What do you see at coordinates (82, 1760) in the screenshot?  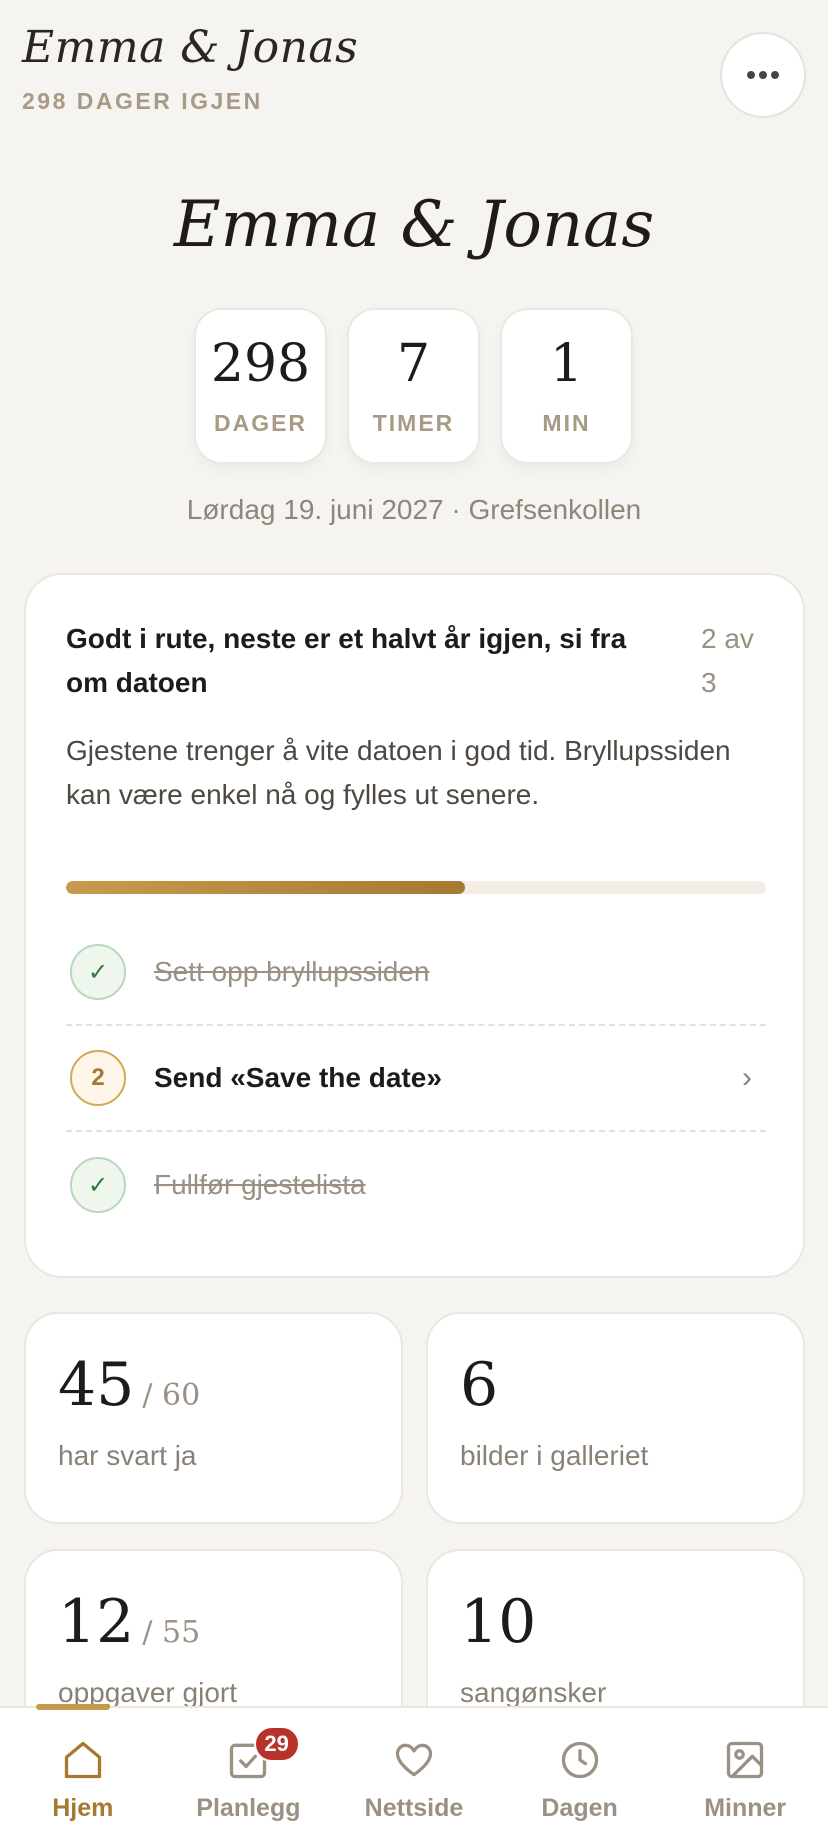 I see `home-icon` at bounding box center [82, 1760].